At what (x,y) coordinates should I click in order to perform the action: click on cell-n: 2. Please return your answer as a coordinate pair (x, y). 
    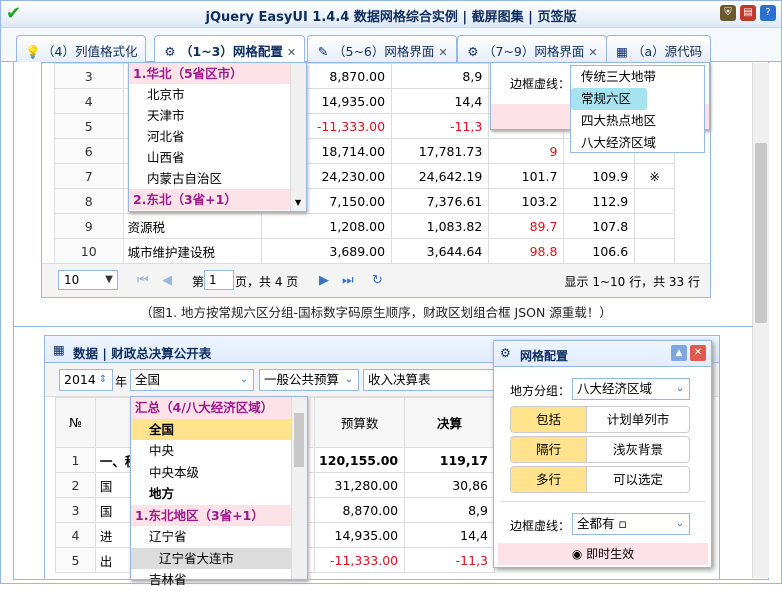
    Looking at the image, I should click on (75, 485).